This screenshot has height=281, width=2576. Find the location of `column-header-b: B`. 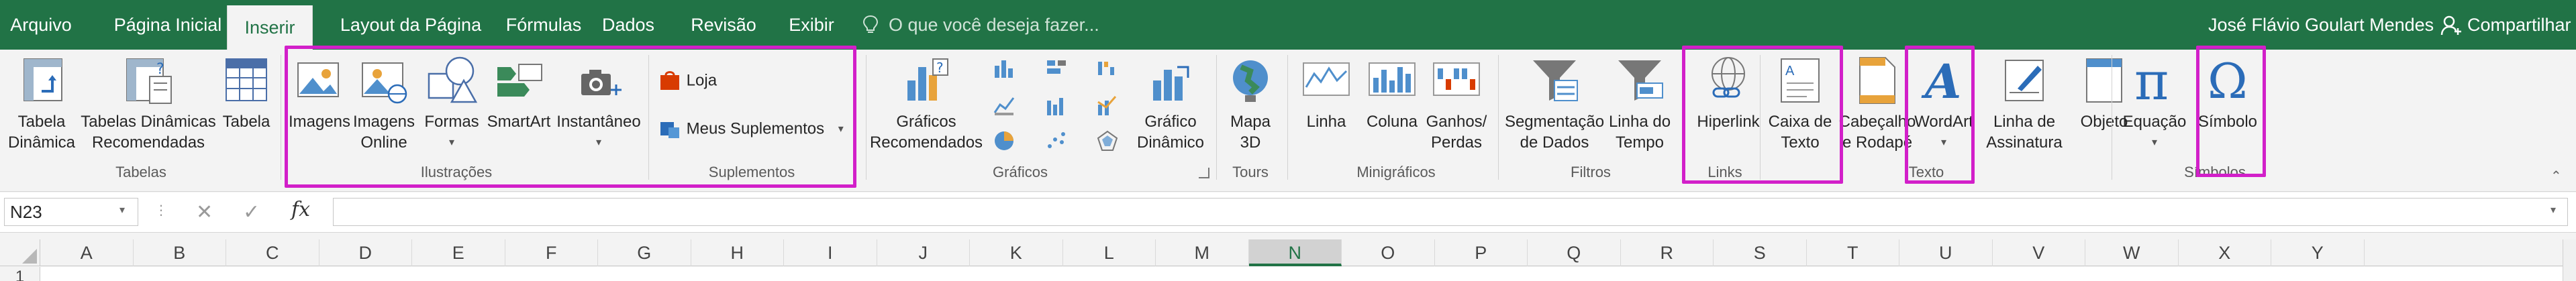

column-header-b: B is located at coordinates (180, 252).